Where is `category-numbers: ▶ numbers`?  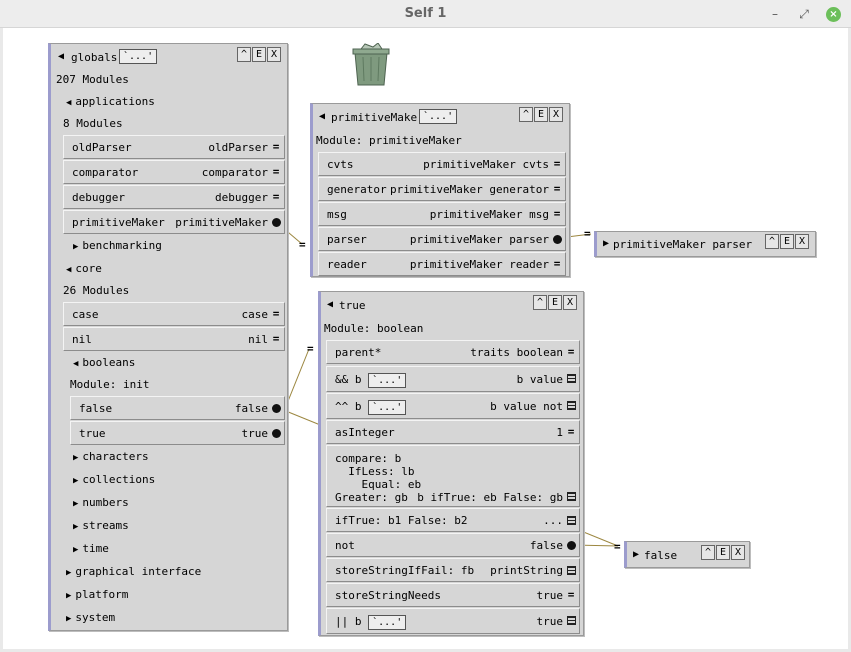 category-numbers: ▶ numbers is located at coordinates (101, 502).